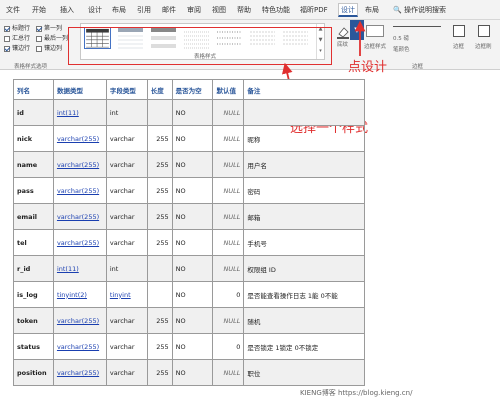 The image size is (500, 401). I want to click on table-cell: 职位, so click(304, 372).